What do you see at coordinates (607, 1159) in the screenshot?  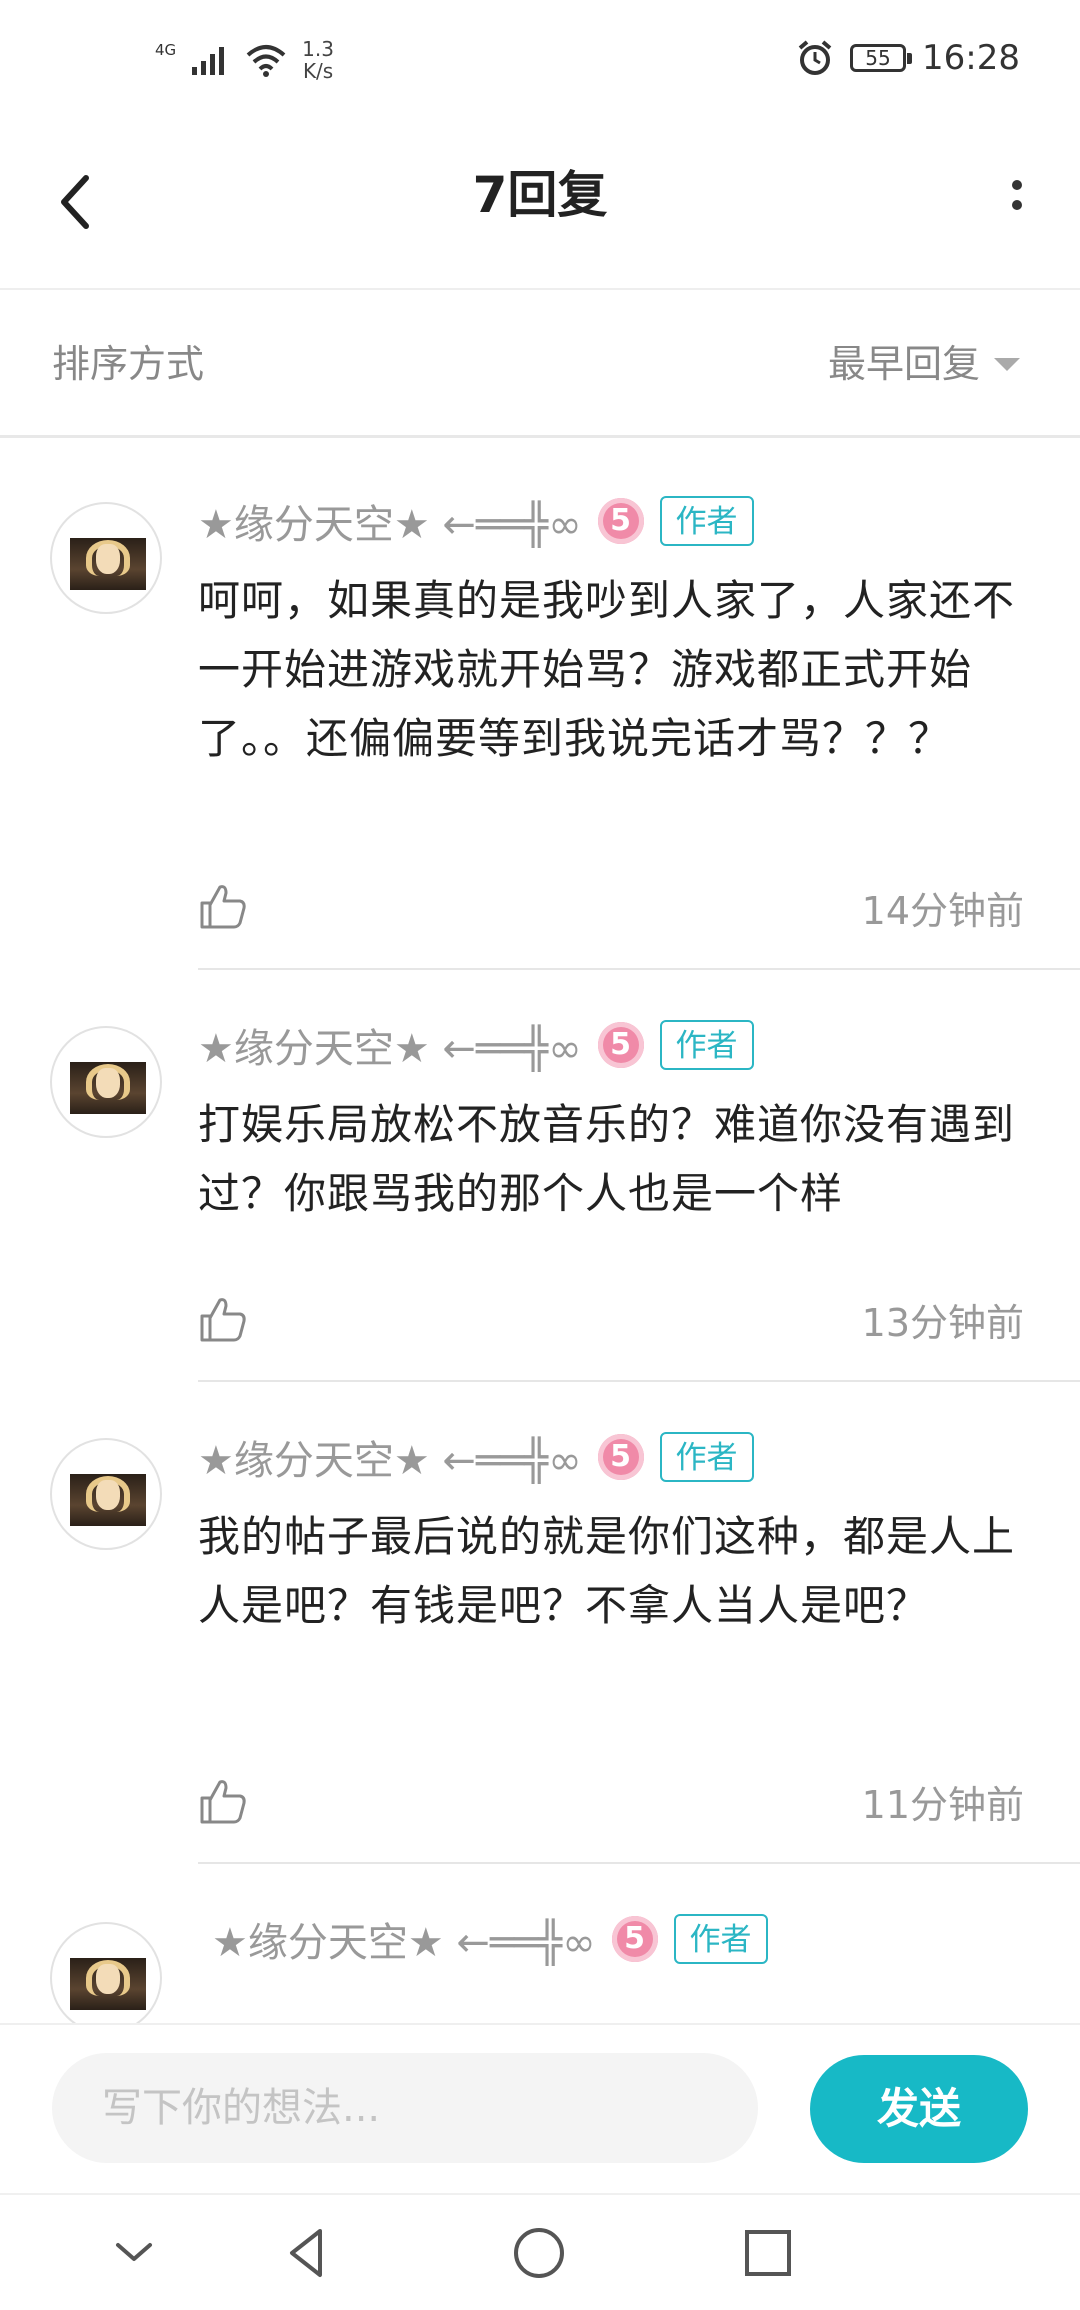 I see `reply-text: 打娱乐局放松不放音乐的？难道你没有遇到过？你跟骂我的那个人也是一个样` at bounding box center [607, 1159].